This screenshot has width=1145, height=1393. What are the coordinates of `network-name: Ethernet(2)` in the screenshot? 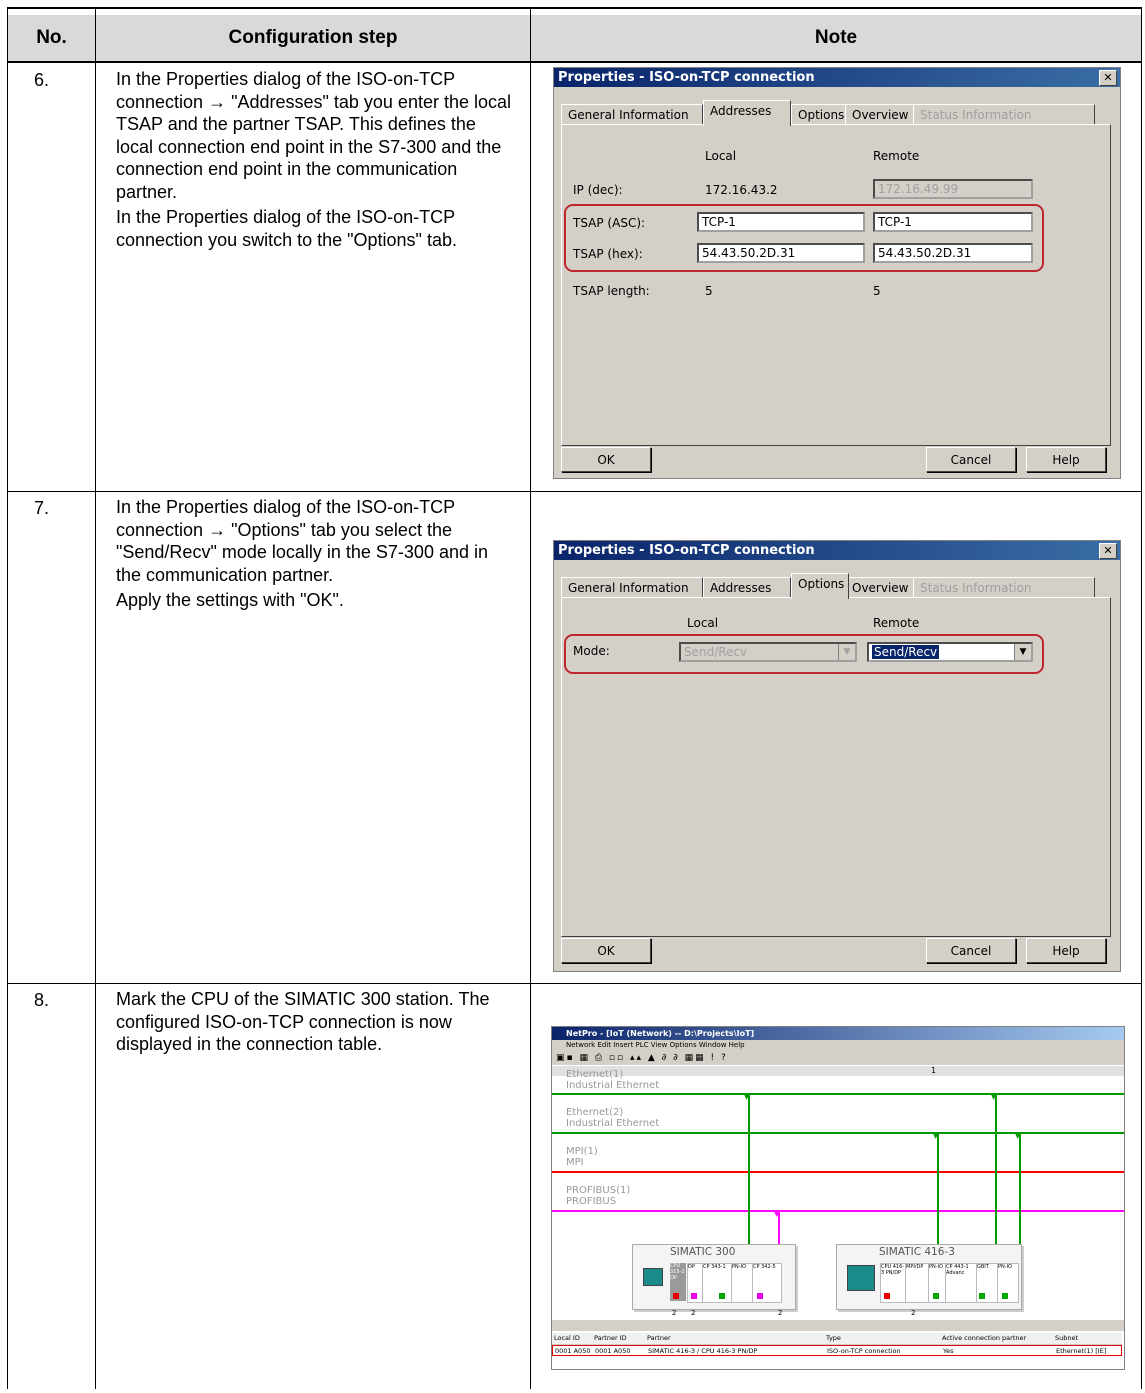 It's located at (595, 1112).